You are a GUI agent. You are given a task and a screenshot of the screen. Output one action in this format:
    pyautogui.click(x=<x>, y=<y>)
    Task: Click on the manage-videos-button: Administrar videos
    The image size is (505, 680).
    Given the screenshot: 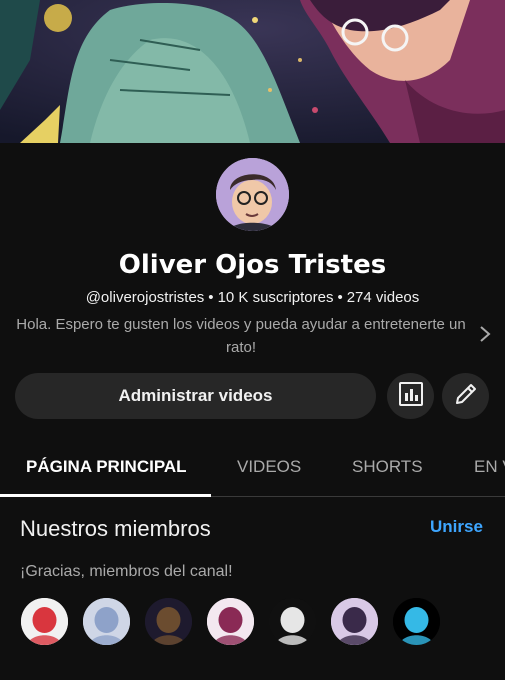 What is the action you would take?
    pyautogui.click(x=195, y=396)
    